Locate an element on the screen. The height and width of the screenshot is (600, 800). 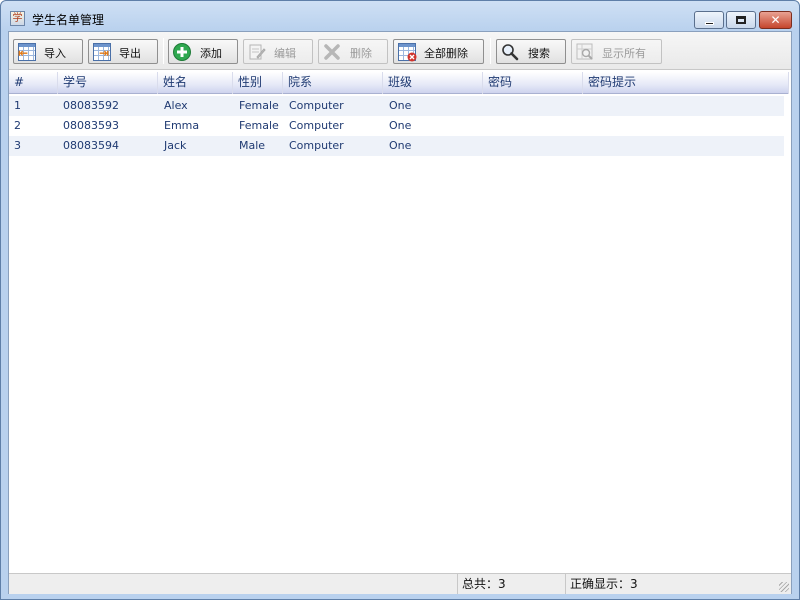
cell-gender: Male is located at coordinates (252, 145).